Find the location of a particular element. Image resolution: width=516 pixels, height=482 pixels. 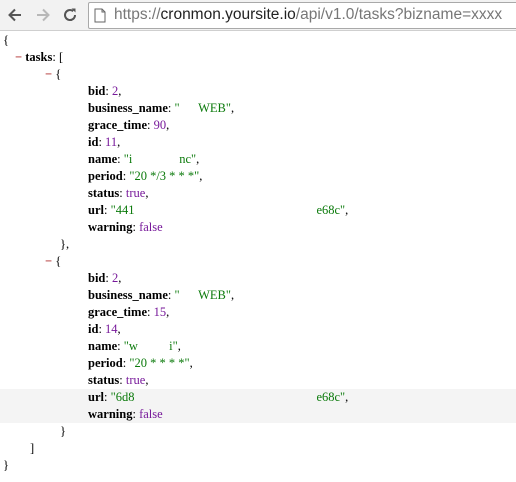

task-close: }, is located at coordinates (65, 244).